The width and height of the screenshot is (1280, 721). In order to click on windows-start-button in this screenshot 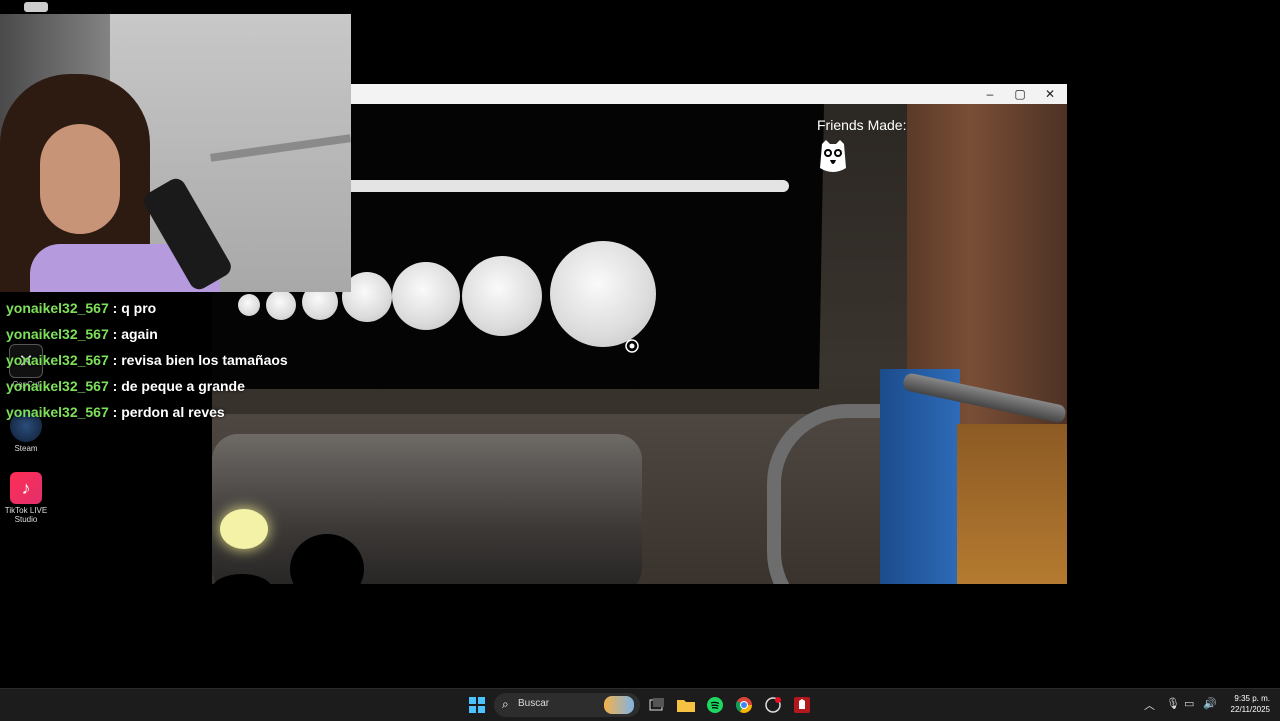, I will do `click(477, 705)`.